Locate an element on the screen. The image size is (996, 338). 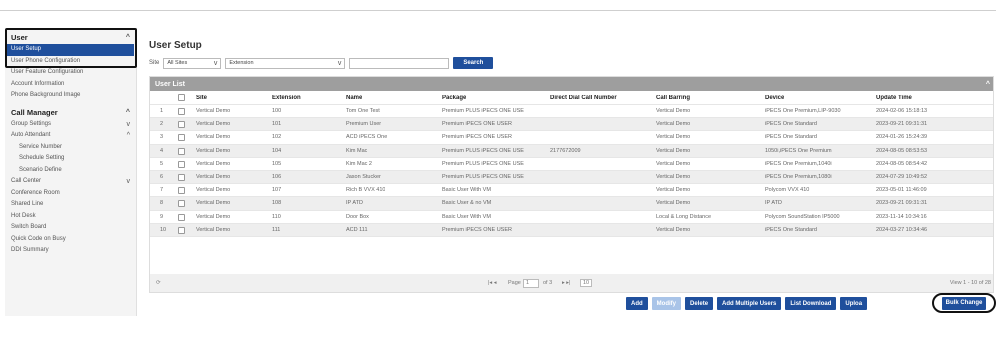
cell-name: Tom One Test is located at coordinates (363, 111).